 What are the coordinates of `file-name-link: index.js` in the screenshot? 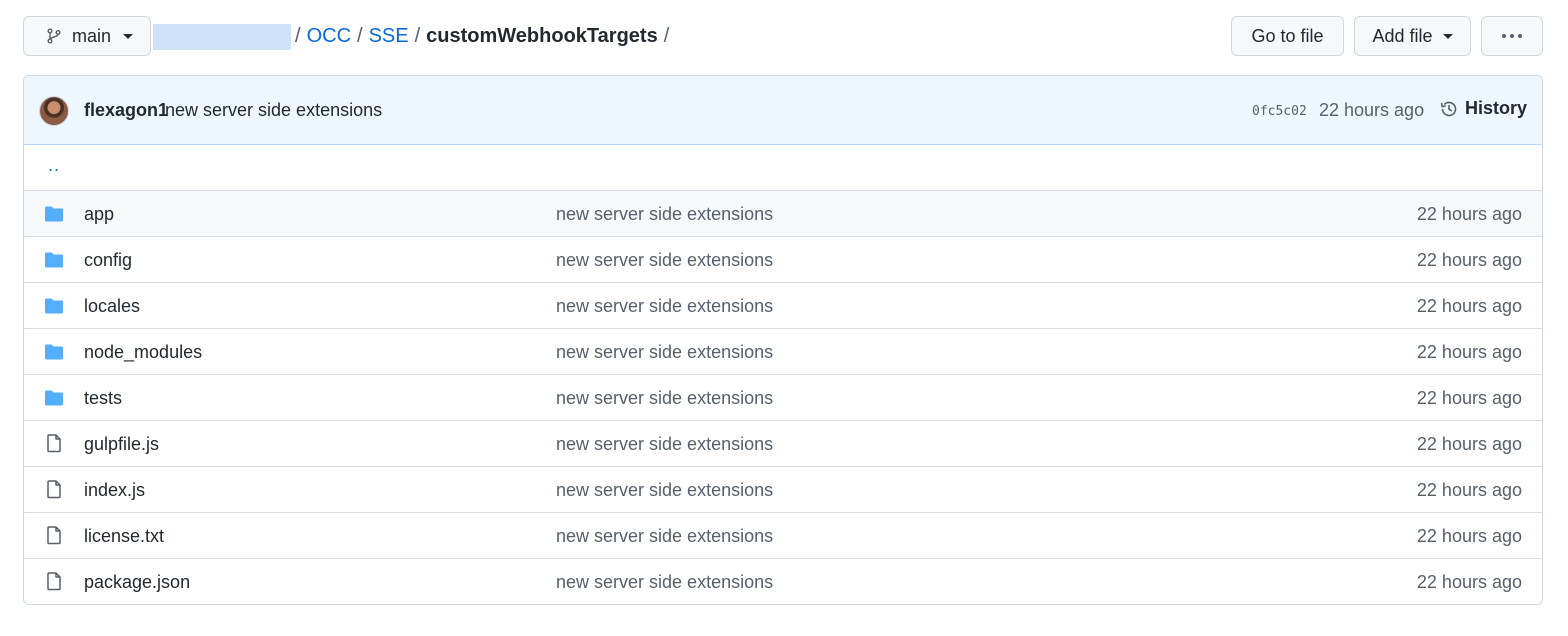 It's located at (114, 490).